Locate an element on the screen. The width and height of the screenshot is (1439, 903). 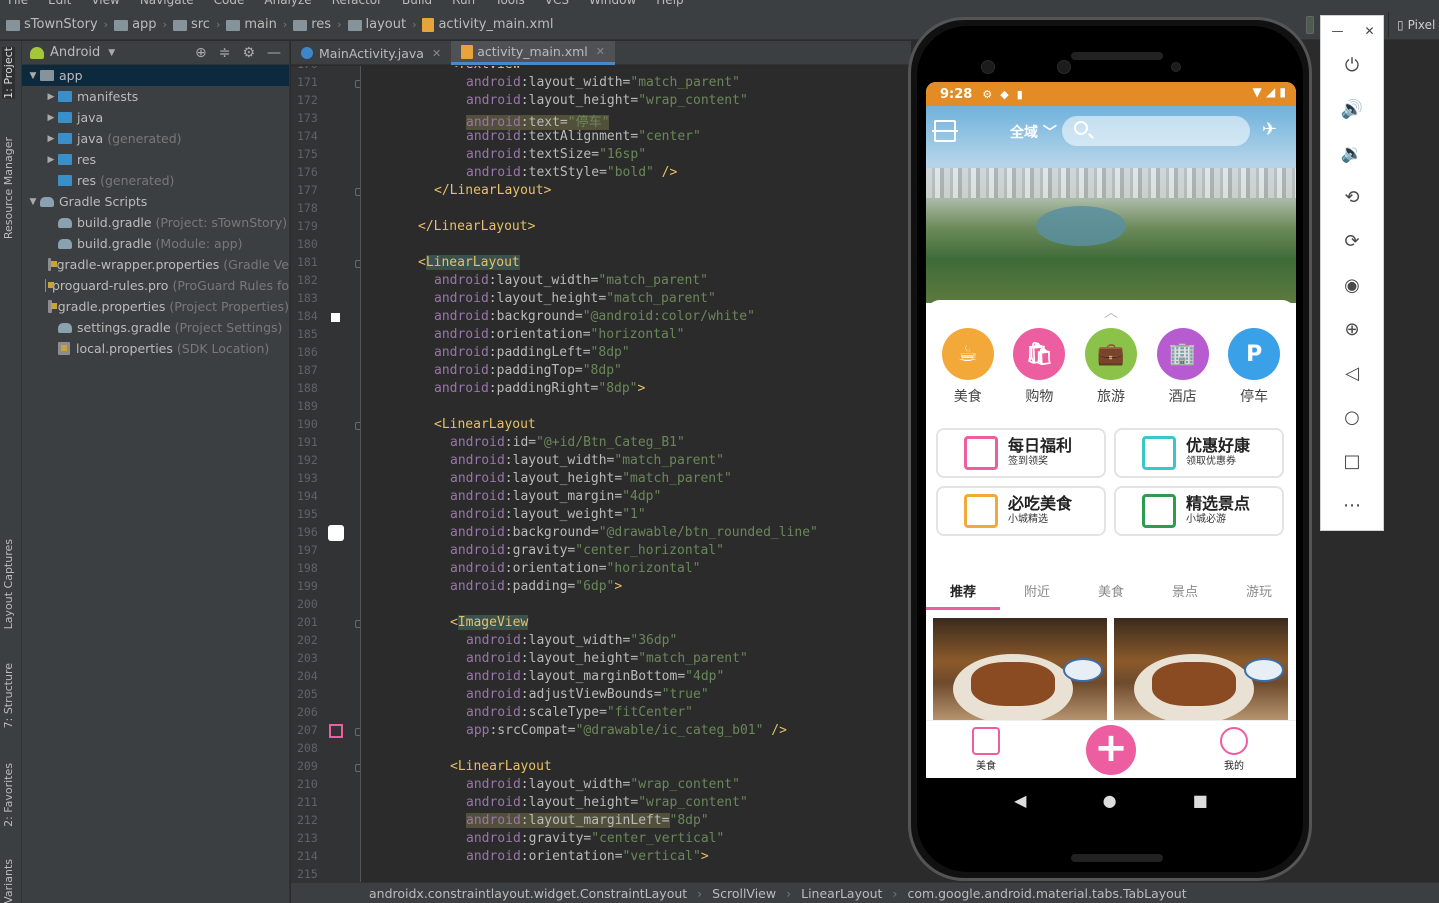
feature-card: 精选景点 小城必游 is located at coordinates (1199, 511).